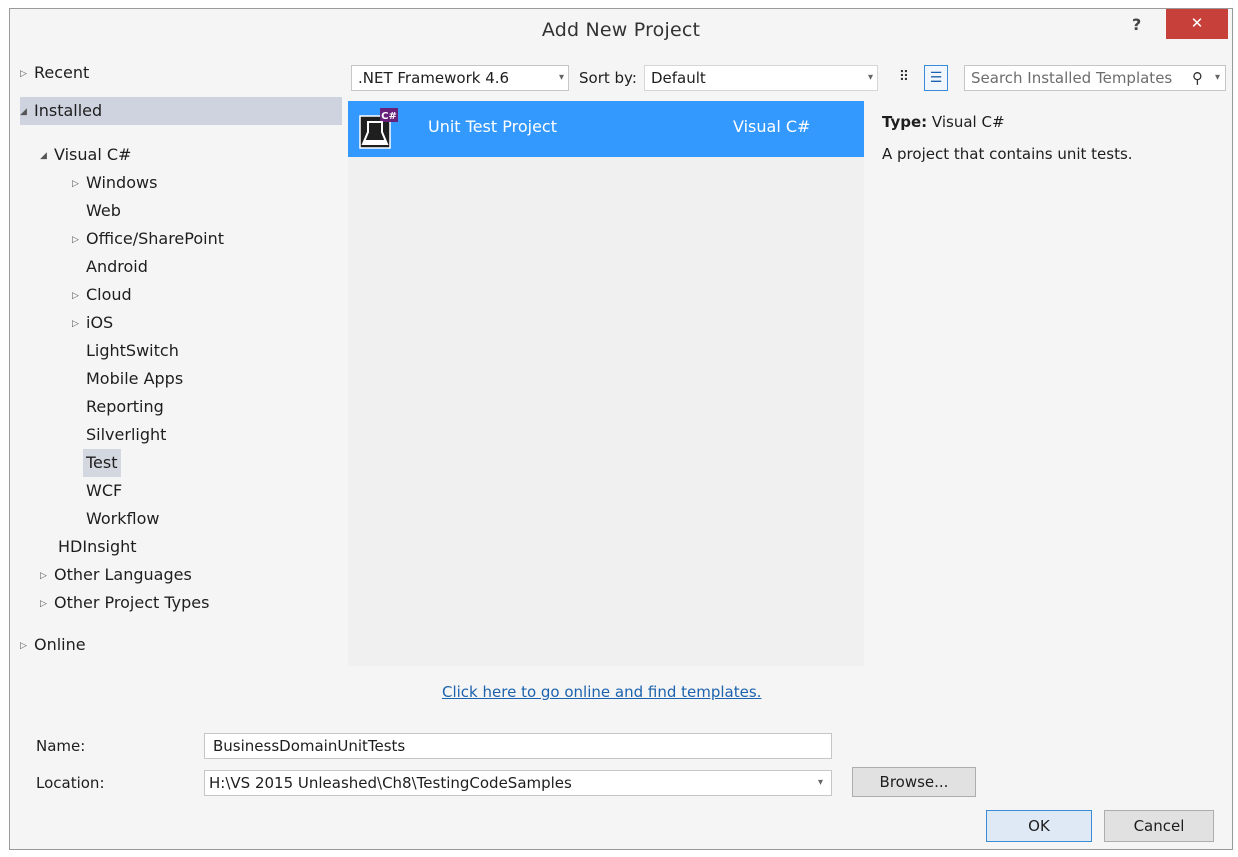 The height and width of the screenshot is (857, 1238). Describe the element at coordinates (772, 126) in the screenshot. I see `template-language: Visual C#` at that location.